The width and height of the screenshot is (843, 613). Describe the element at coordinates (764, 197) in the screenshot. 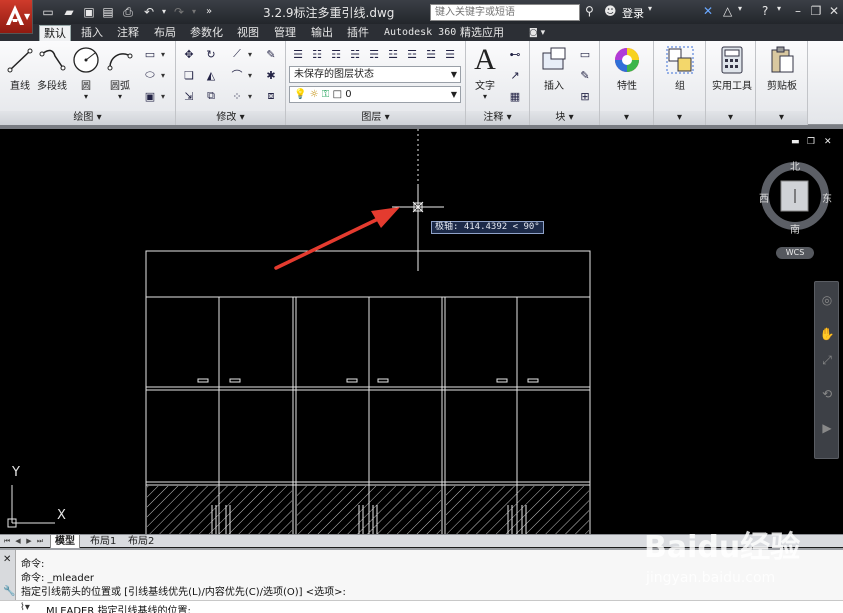

I see `compass-west-label: 西` at that location.